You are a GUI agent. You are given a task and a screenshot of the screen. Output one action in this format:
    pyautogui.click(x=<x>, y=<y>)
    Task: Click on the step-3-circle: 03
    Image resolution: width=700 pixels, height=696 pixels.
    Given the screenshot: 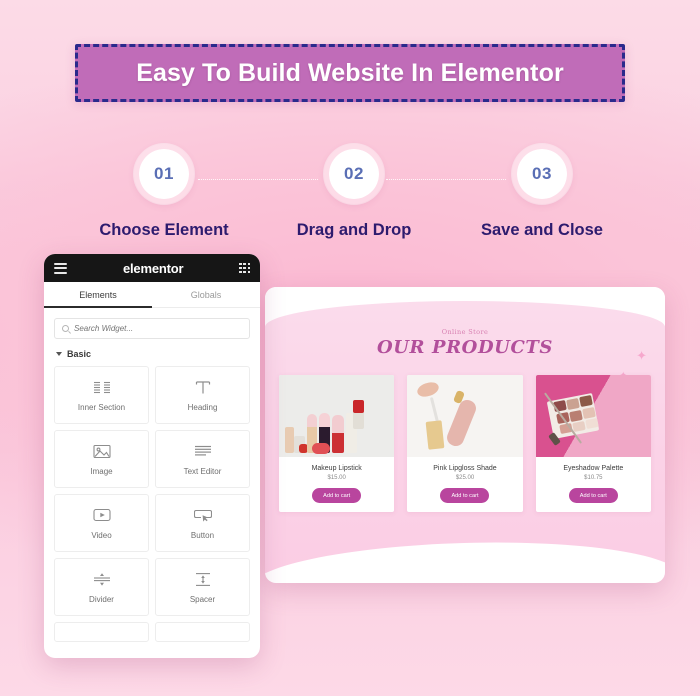 What is the action you would take?
    pyautogui.click(x=542, y=174)
    